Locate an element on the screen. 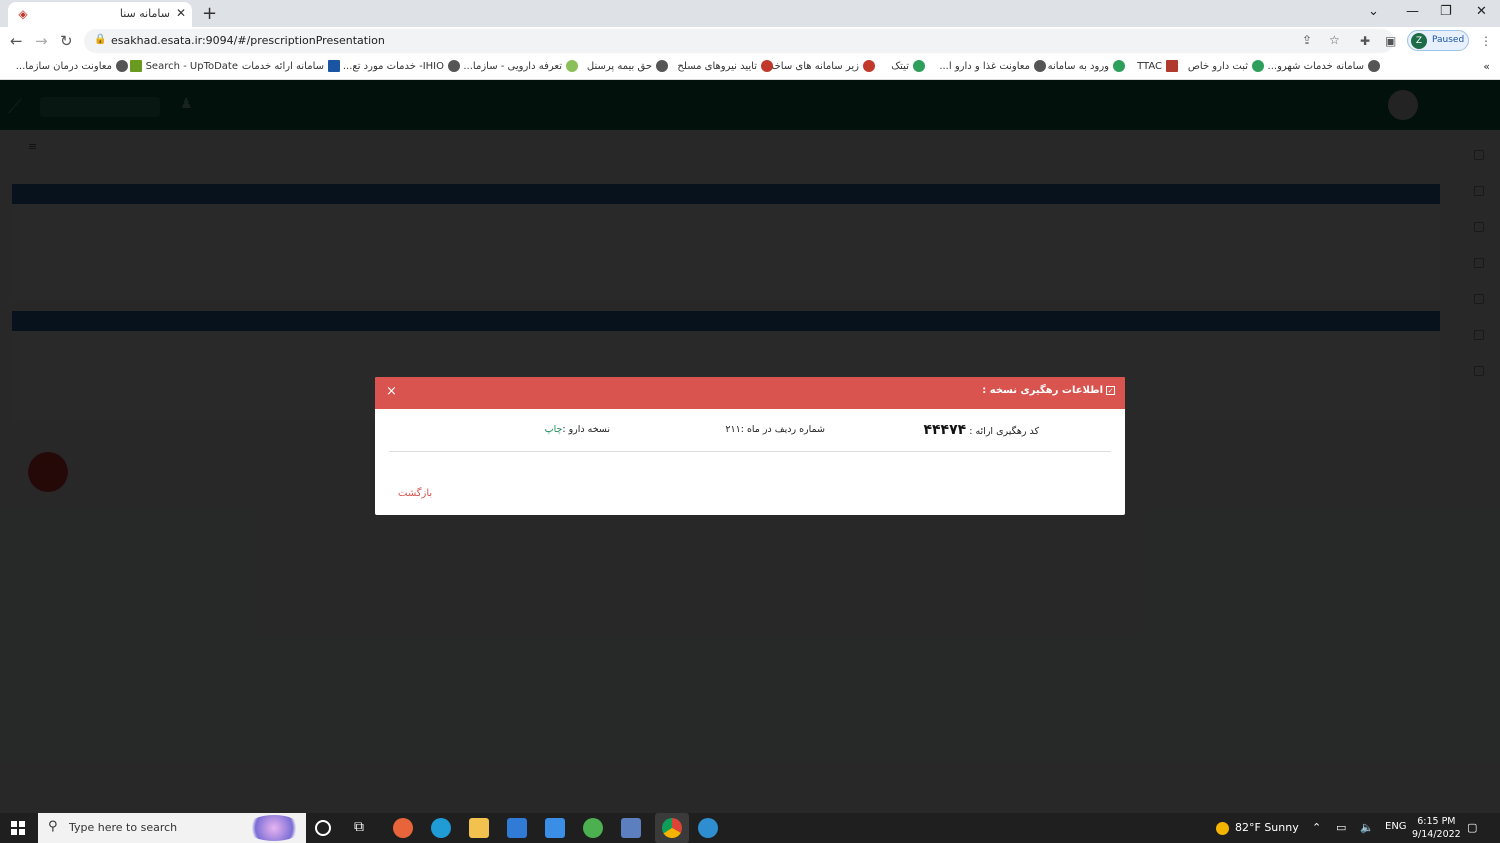 The height and width of the screenshot is (843, 1500). bookmark-item: زیر سامانه های ساخد is located at coordinates (822, 66).